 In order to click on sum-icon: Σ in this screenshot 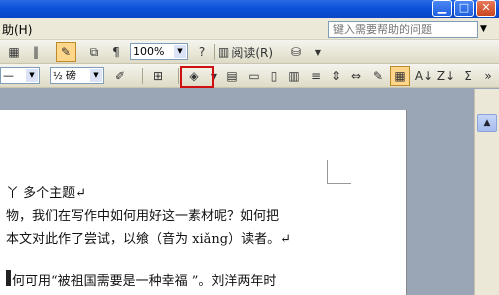, I will do `click(468, 76)`.